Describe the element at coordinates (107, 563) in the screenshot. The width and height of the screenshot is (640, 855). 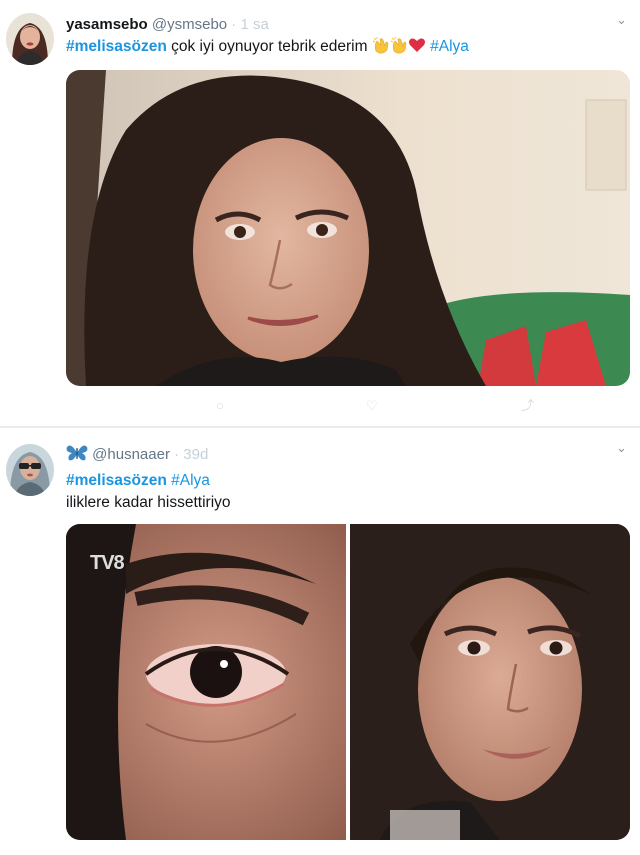
I see `tv8-watermark: TV8` at that location.